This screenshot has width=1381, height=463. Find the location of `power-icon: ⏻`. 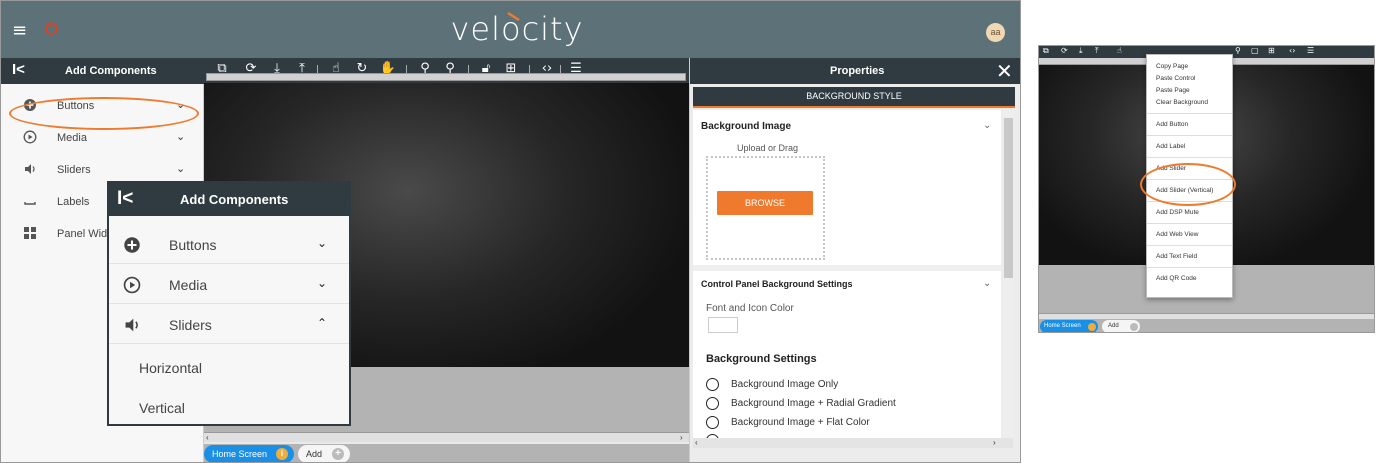

power-icon: ⏻ is located at coordinates (51, 29).